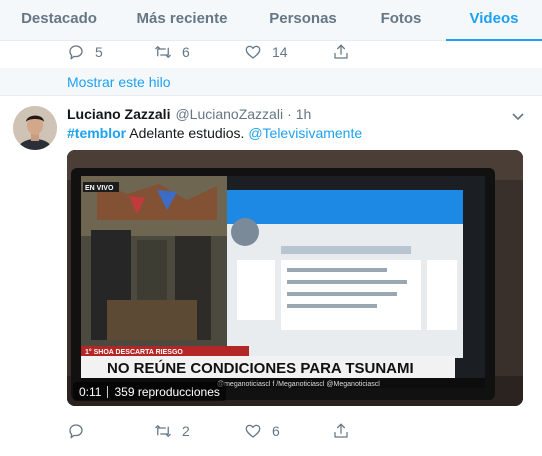 The image size is (542, 456). What do you see at coordinates (187, 133) in the screenshot?
I see `tweet-body: Adelante estudios.` at bounding box center [187, 133].